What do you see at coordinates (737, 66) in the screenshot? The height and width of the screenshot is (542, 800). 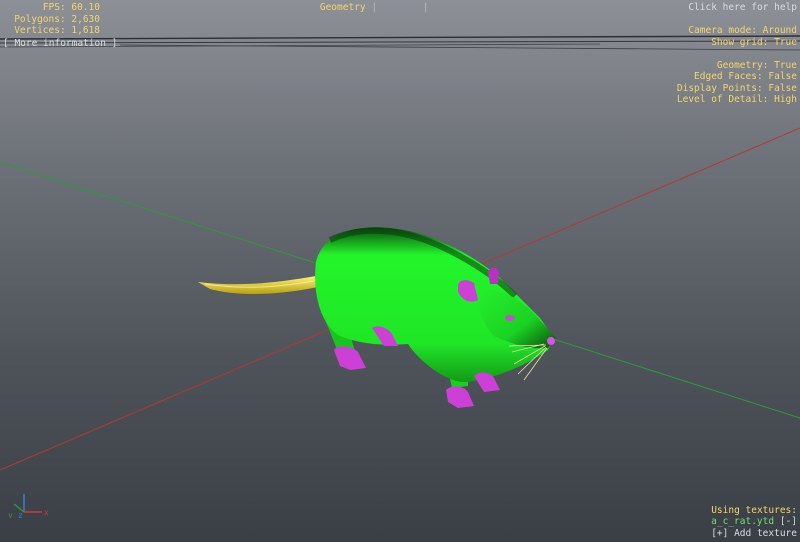 I see `geometry-option: Geometry: True` at bounding box center [737, 66].